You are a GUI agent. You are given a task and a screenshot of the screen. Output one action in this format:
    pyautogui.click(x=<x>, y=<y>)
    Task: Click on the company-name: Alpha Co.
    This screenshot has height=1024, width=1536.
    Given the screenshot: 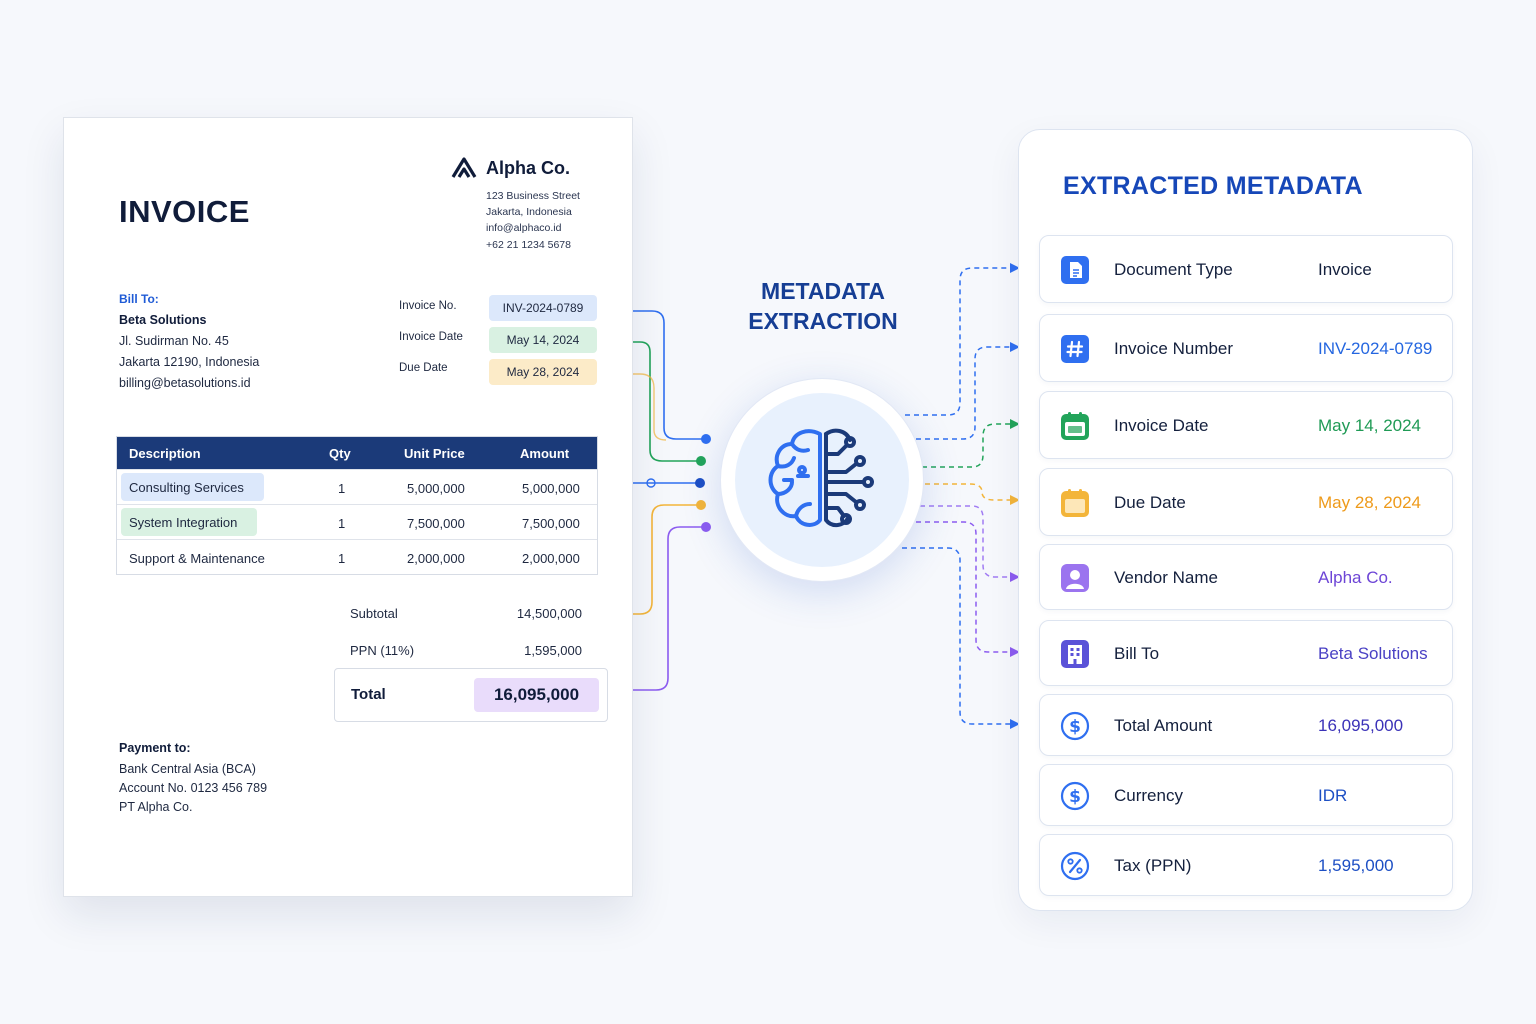 What is the action you would take?
    pyautogui.click(x=528, y=168)
    